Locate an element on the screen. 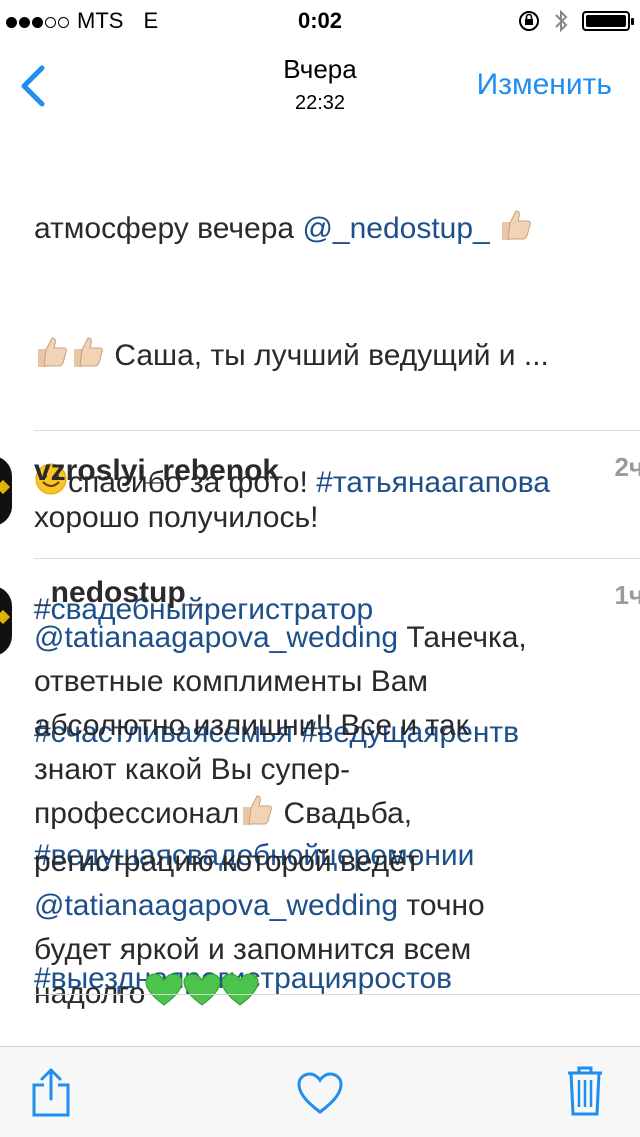 The height and width of the screenshot is (1137, 640). edit-button: Изменить is located at coordinates (544, 85).